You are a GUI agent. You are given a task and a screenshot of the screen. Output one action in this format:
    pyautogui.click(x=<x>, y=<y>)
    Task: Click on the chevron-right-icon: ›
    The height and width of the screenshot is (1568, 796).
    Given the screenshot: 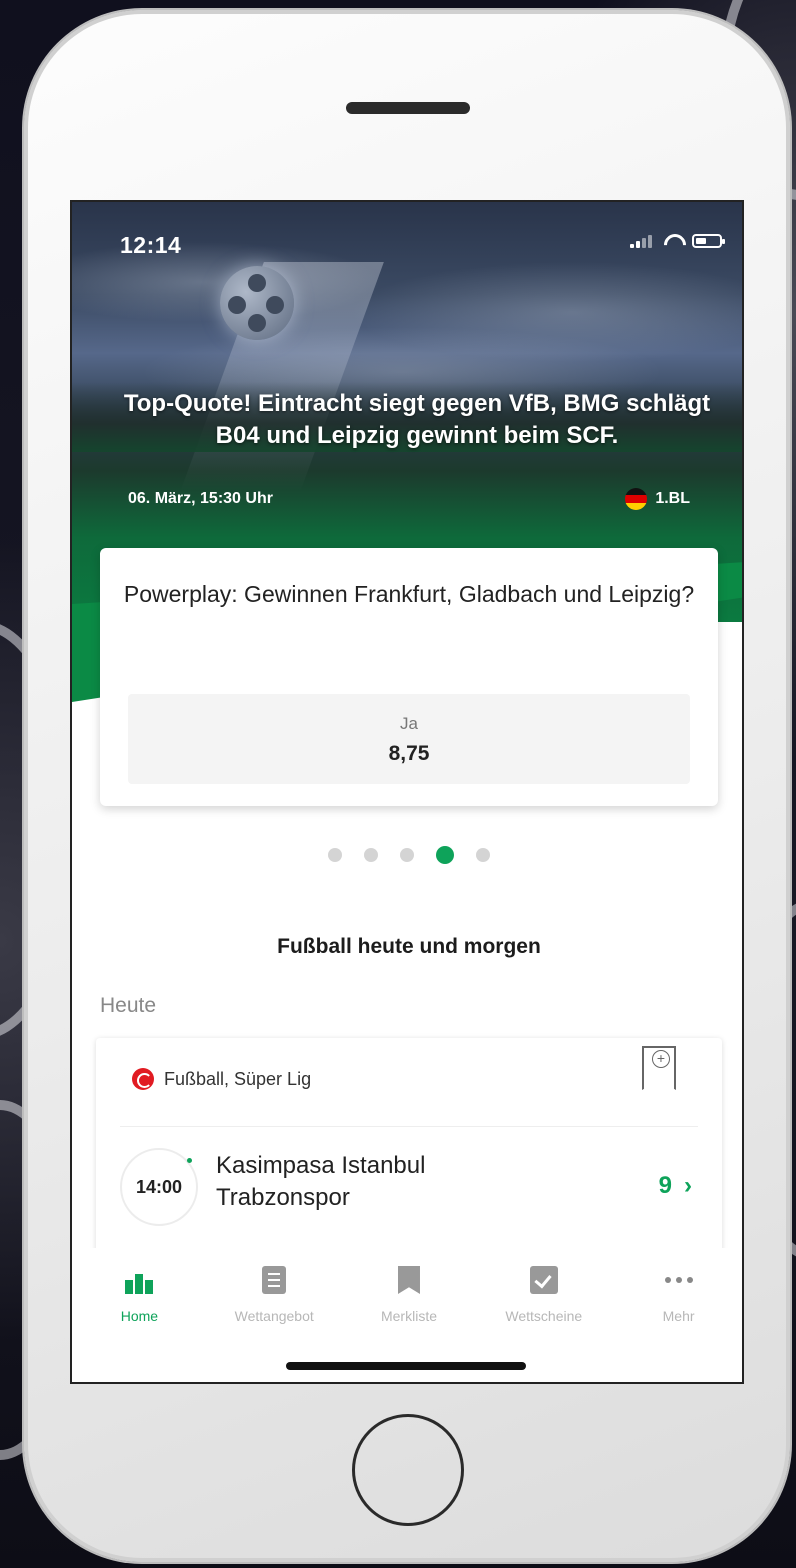 What is the action you would take?
    pyautogui.click(x=688, y=1185)
    